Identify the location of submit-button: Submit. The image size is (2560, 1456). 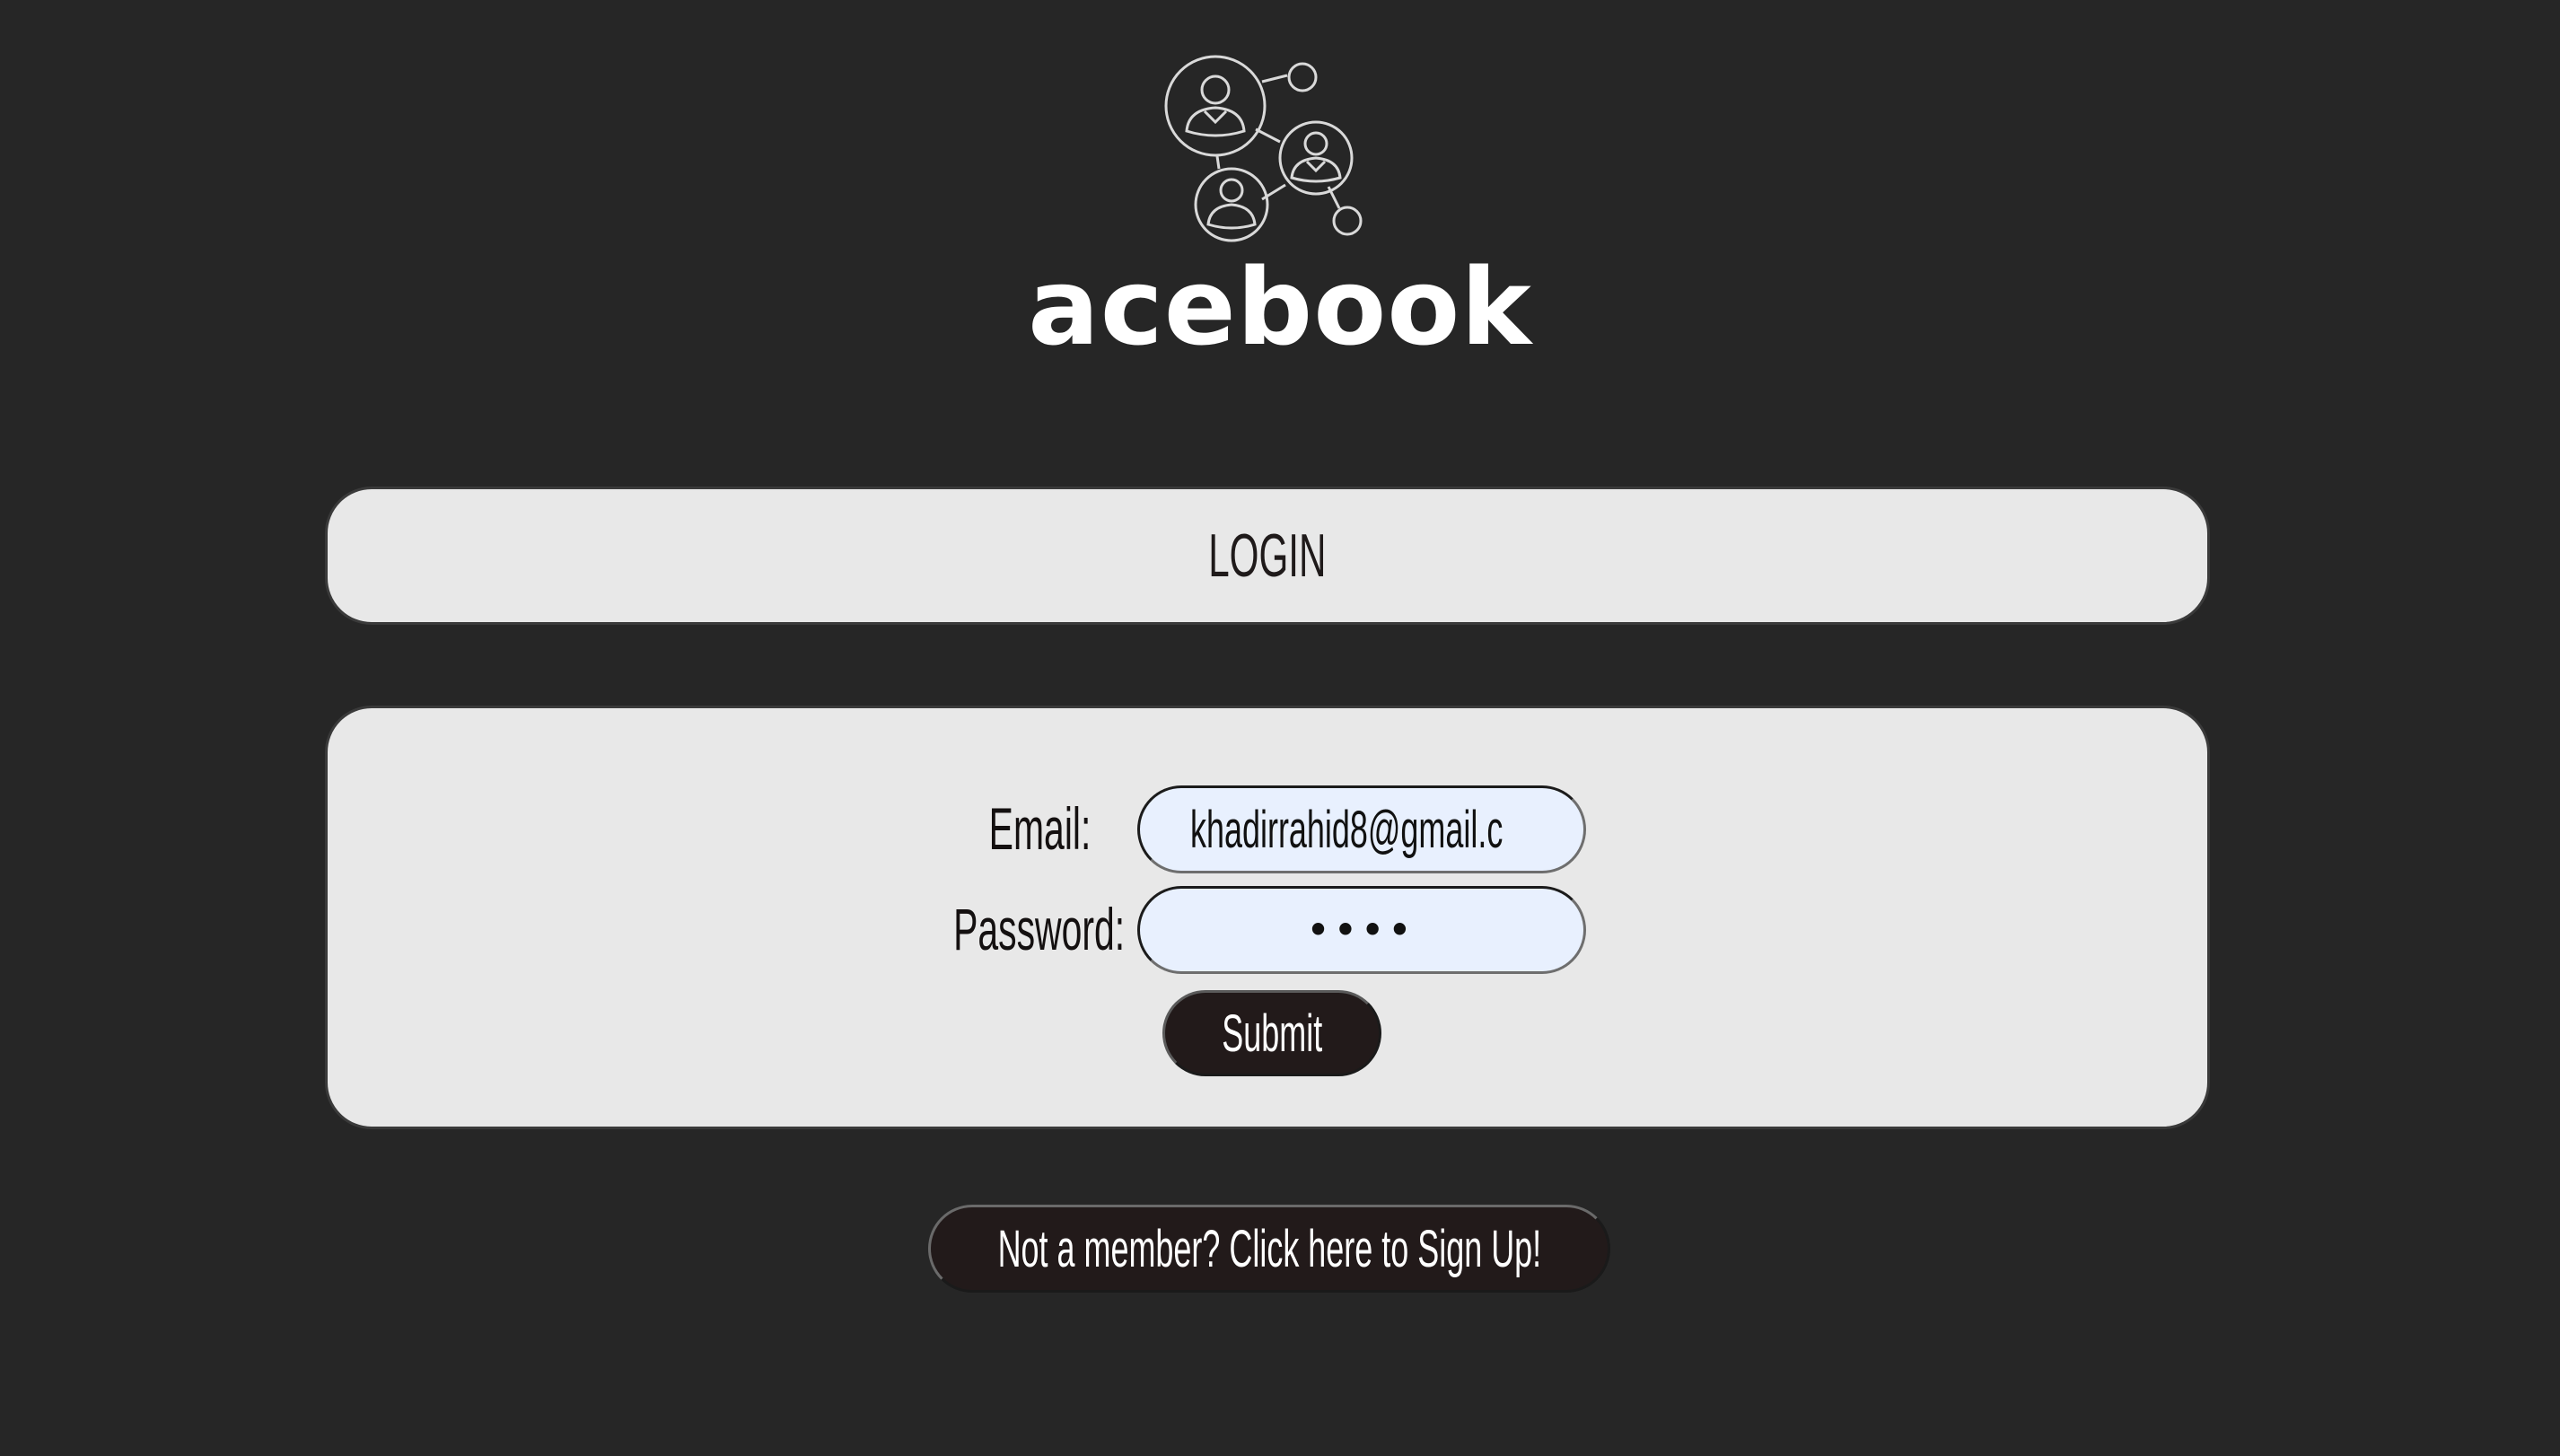
(1271, 1033).